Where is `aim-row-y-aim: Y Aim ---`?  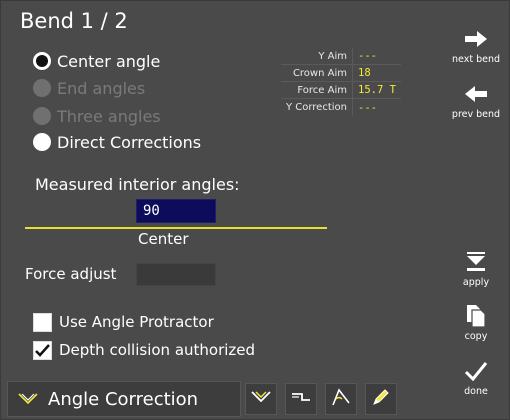 aim-row-y-aim: Y Aim --- is located at coordinates (341, 56).